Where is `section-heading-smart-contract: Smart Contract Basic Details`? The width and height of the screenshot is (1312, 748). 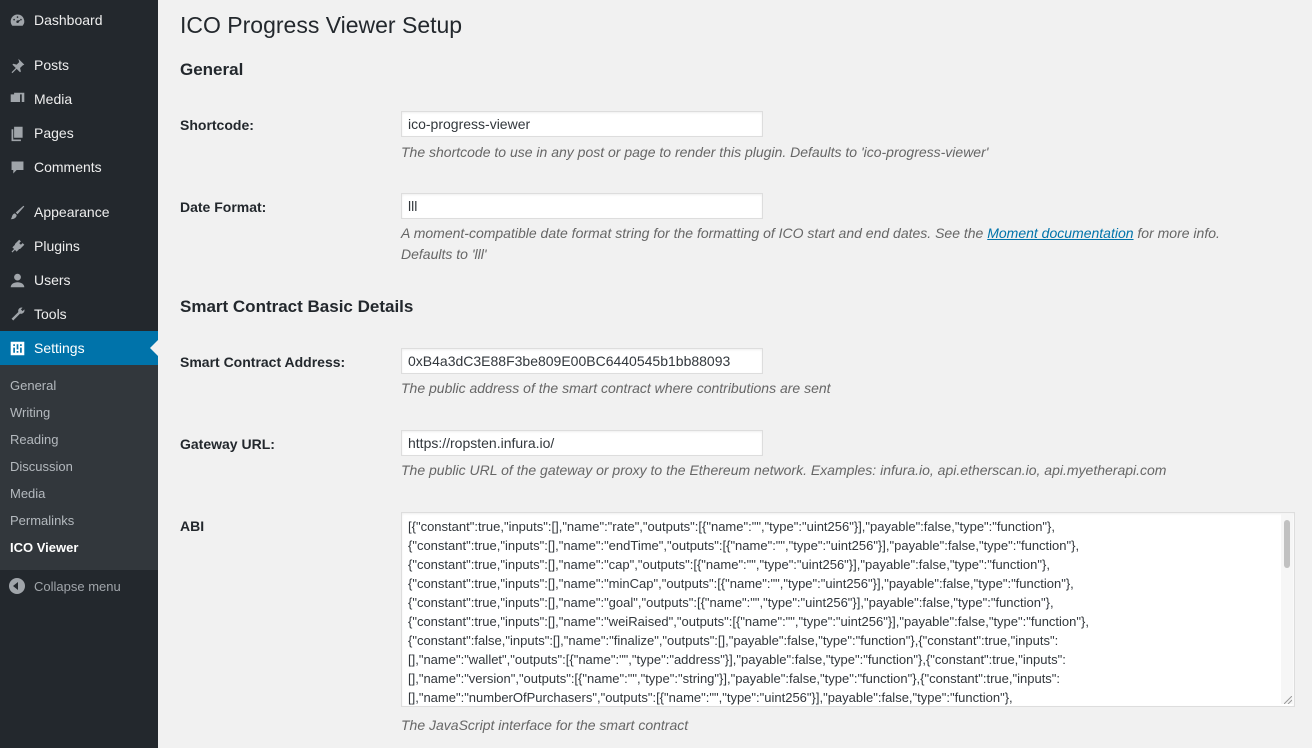 section-heading-smart-contract: Smart Contract Basic Details is located at coordinates (297, 306).